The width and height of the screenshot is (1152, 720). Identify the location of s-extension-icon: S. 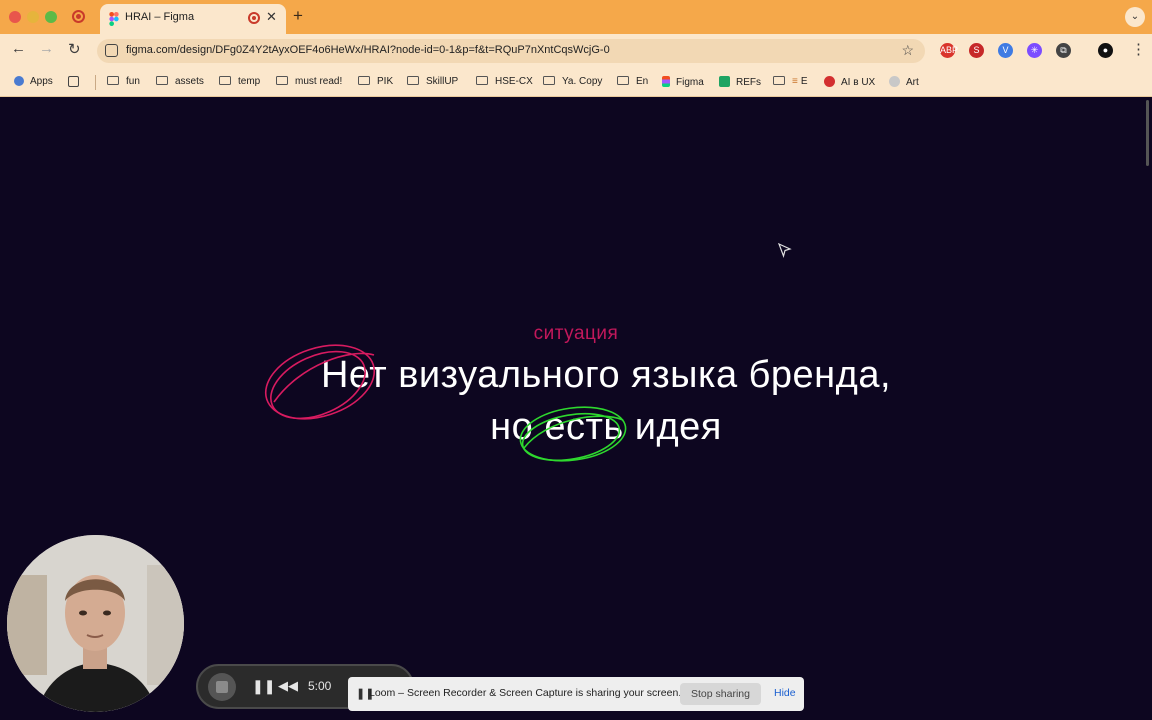
(976, 50).